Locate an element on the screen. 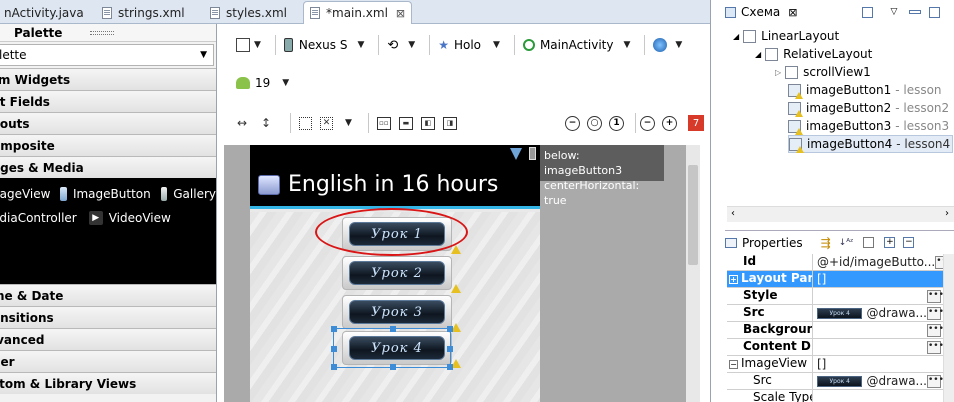 The width and height of the screenshot is (954, 402). chevron-down-icon: ▼ is located at coordinates (348, 123).